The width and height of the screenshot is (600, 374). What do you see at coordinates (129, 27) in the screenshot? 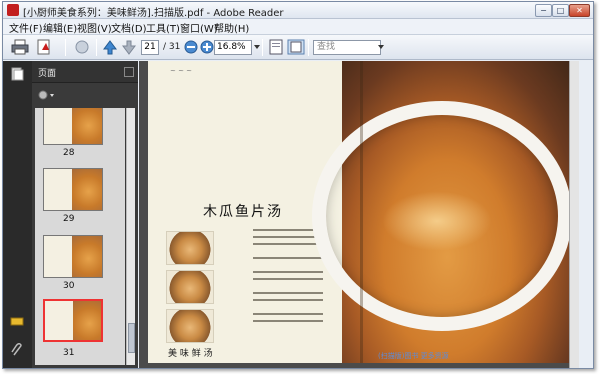
I see `menu-document: 文档(D)` at bounding box center [129, 27].